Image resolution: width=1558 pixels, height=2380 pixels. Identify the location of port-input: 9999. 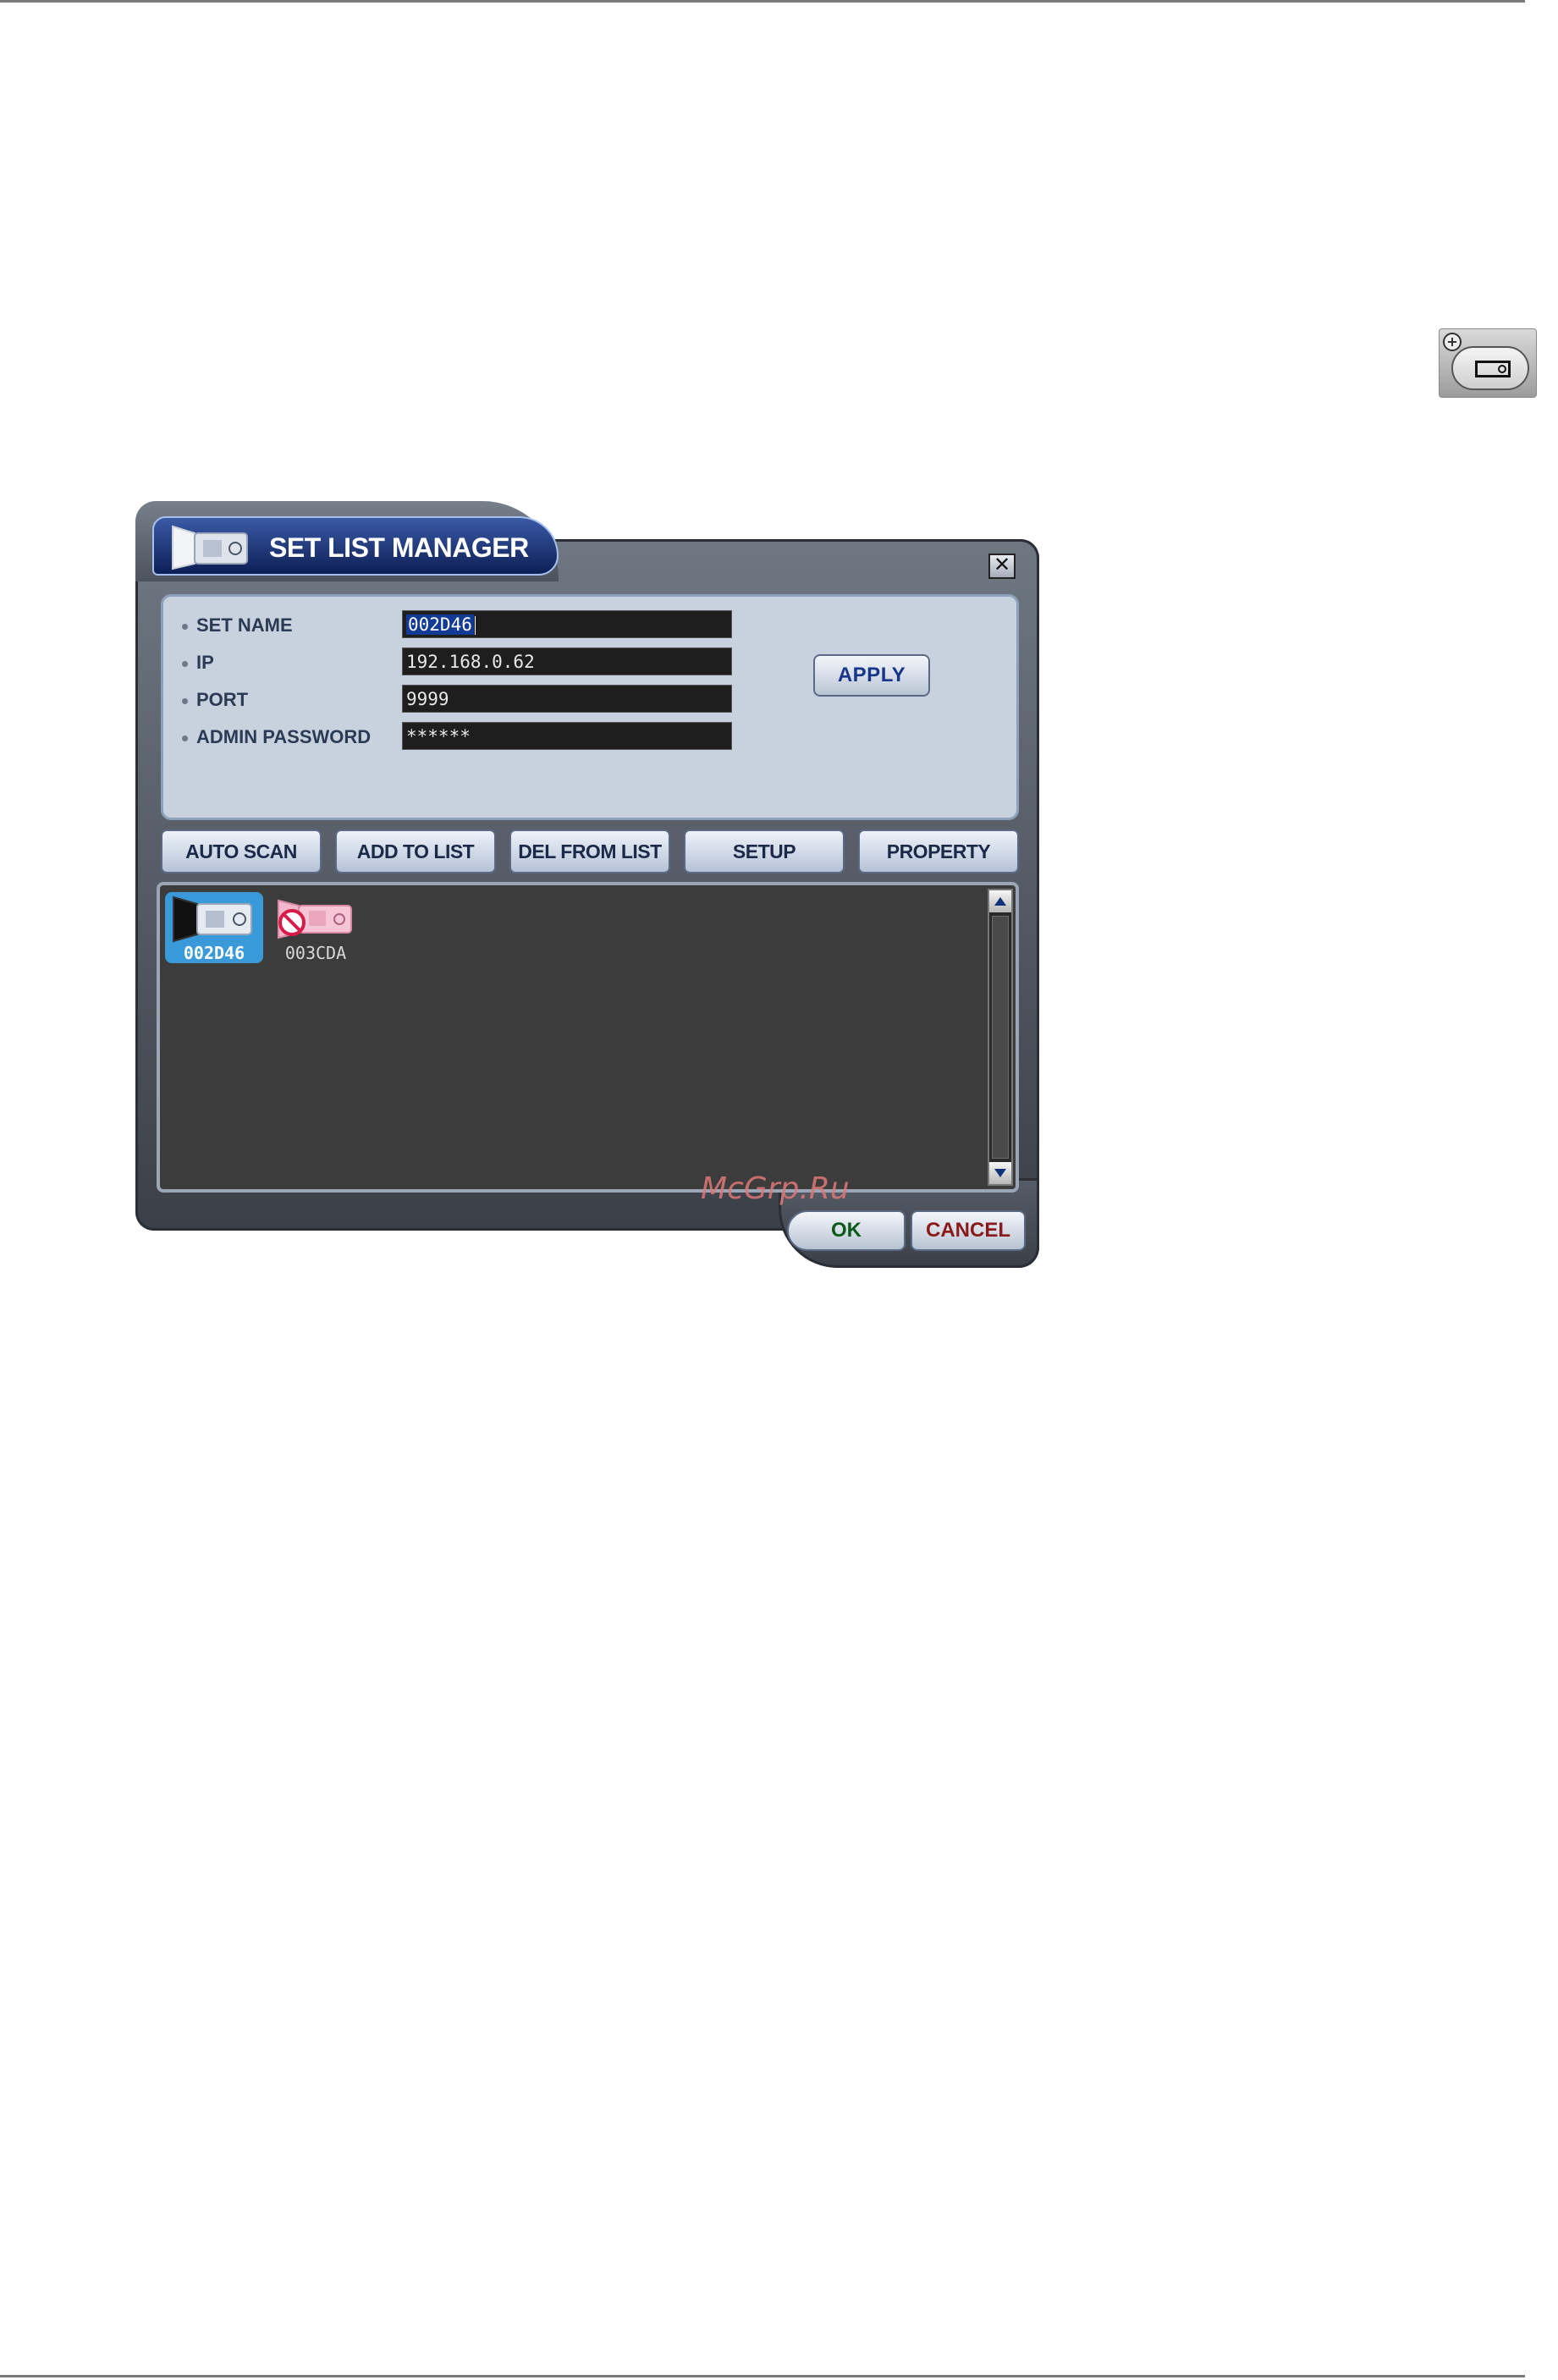
(567, 699).